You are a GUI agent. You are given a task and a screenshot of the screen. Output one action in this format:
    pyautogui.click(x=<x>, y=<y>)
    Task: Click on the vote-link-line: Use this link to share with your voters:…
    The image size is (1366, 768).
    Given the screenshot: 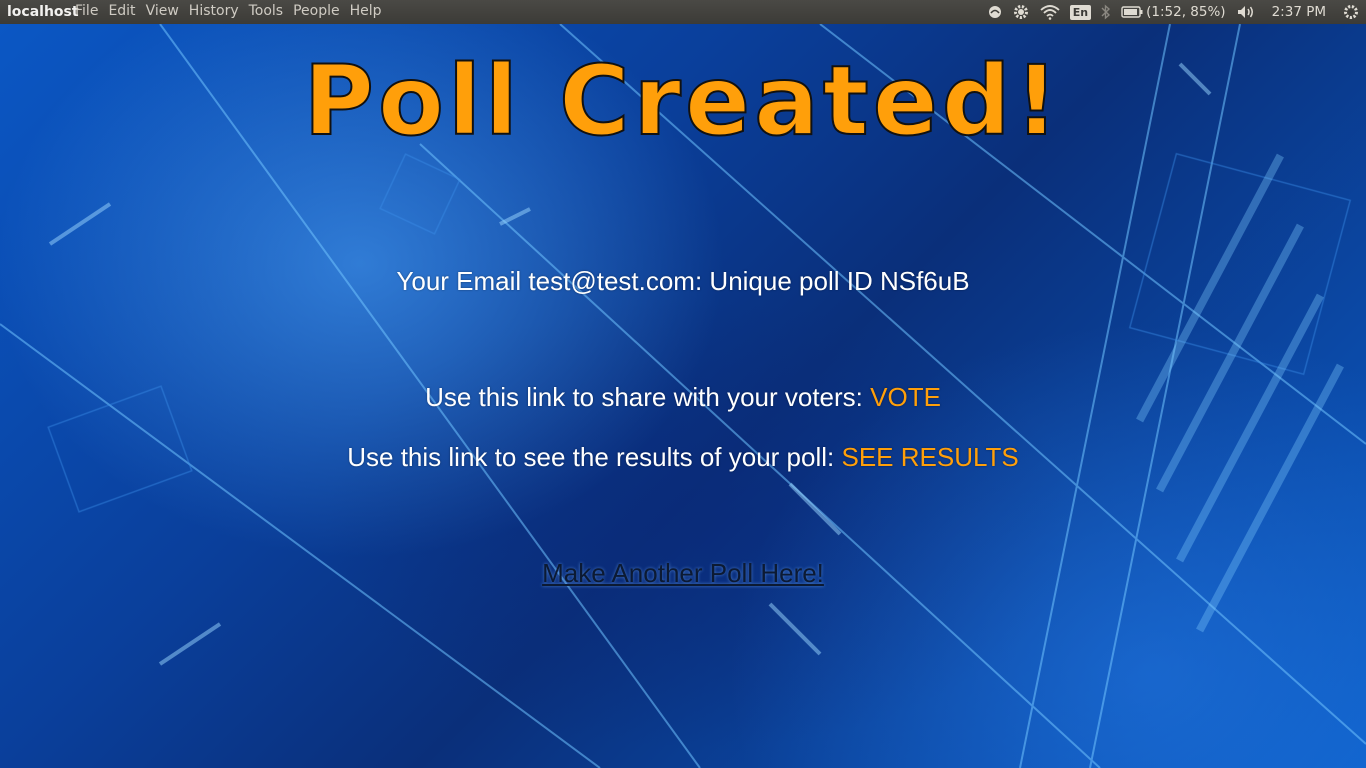 What is the action you would take?
    pyautogui.click(x=683, y=397)
    